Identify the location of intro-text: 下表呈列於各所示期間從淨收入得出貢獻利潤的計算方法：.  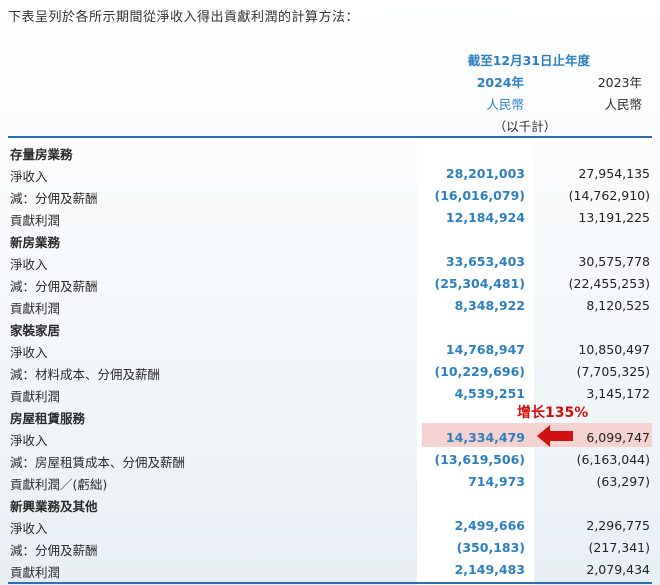
(184, 17).